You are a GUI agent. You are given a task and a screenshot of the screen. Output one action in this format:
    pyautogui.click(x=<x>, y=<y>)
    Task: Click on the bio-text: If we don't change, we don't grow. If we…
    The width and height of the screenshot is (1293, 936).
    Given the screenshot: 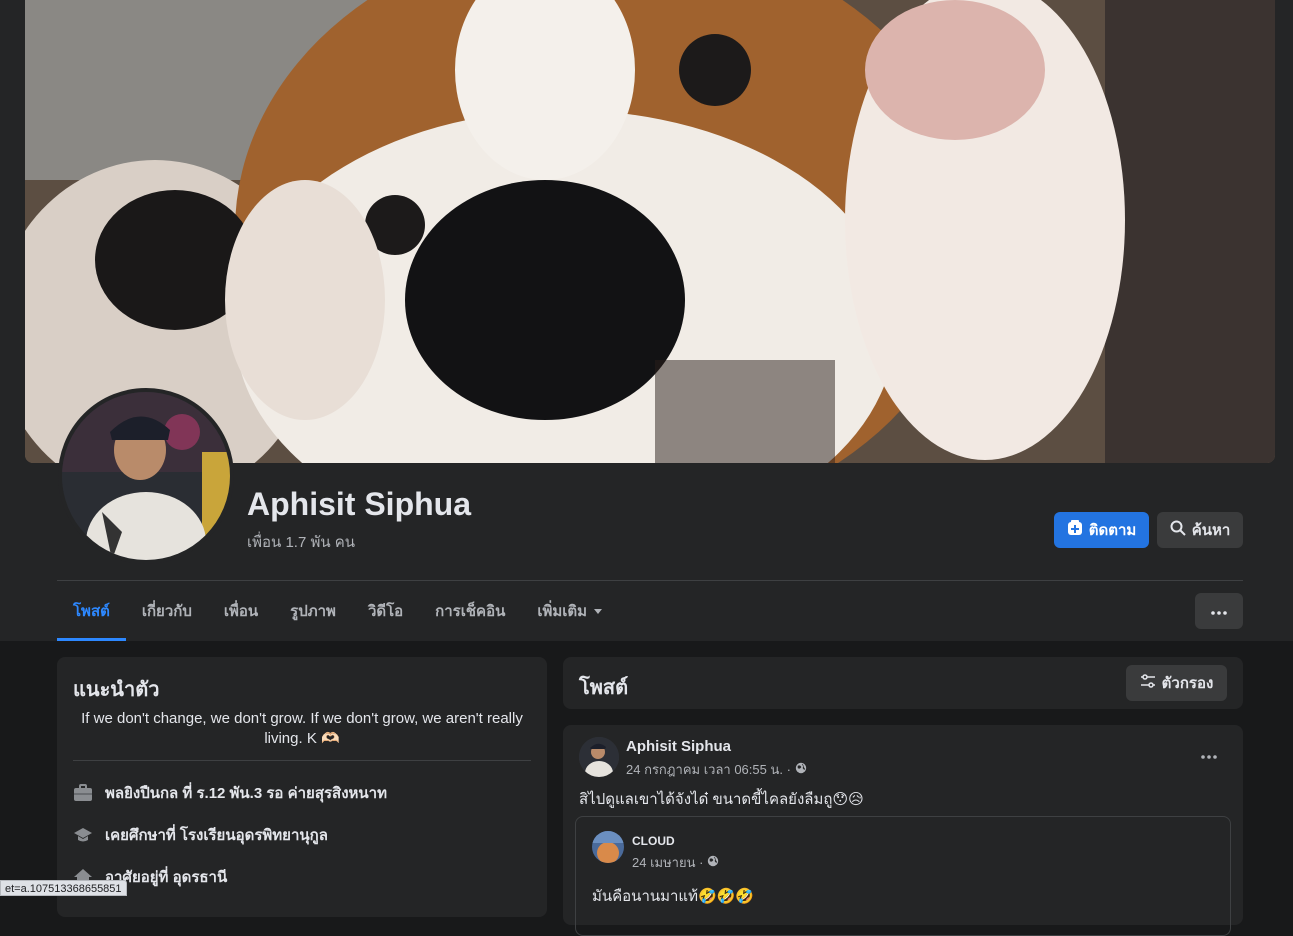 What is the action you would take?
    pyautogui.click(x=302, y=728)
    